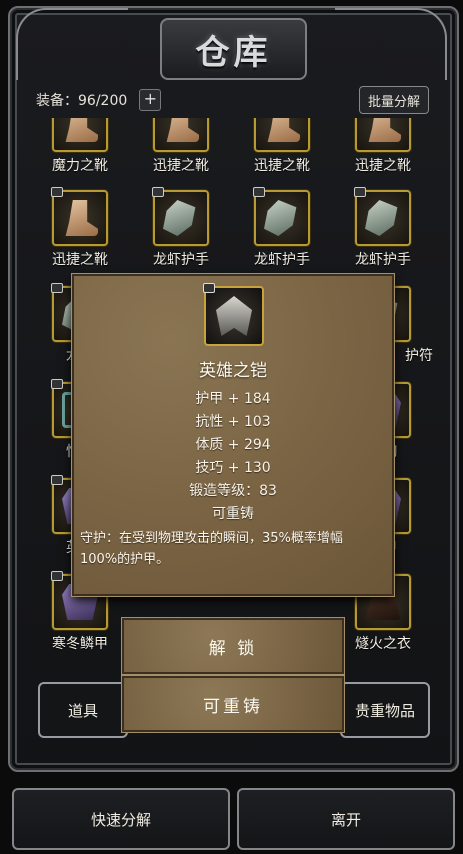  Describe the element at coordinates (233, 468) in the screenshot. I see `stat-skill: 技巧 + 130` at that location.